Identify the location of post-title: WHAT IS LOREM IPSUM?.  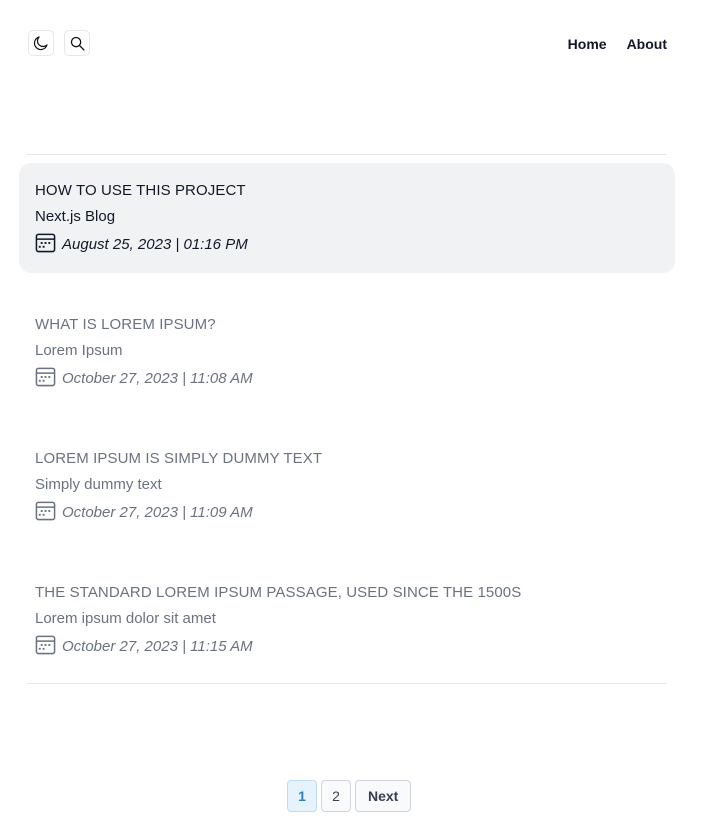
(125, 324).